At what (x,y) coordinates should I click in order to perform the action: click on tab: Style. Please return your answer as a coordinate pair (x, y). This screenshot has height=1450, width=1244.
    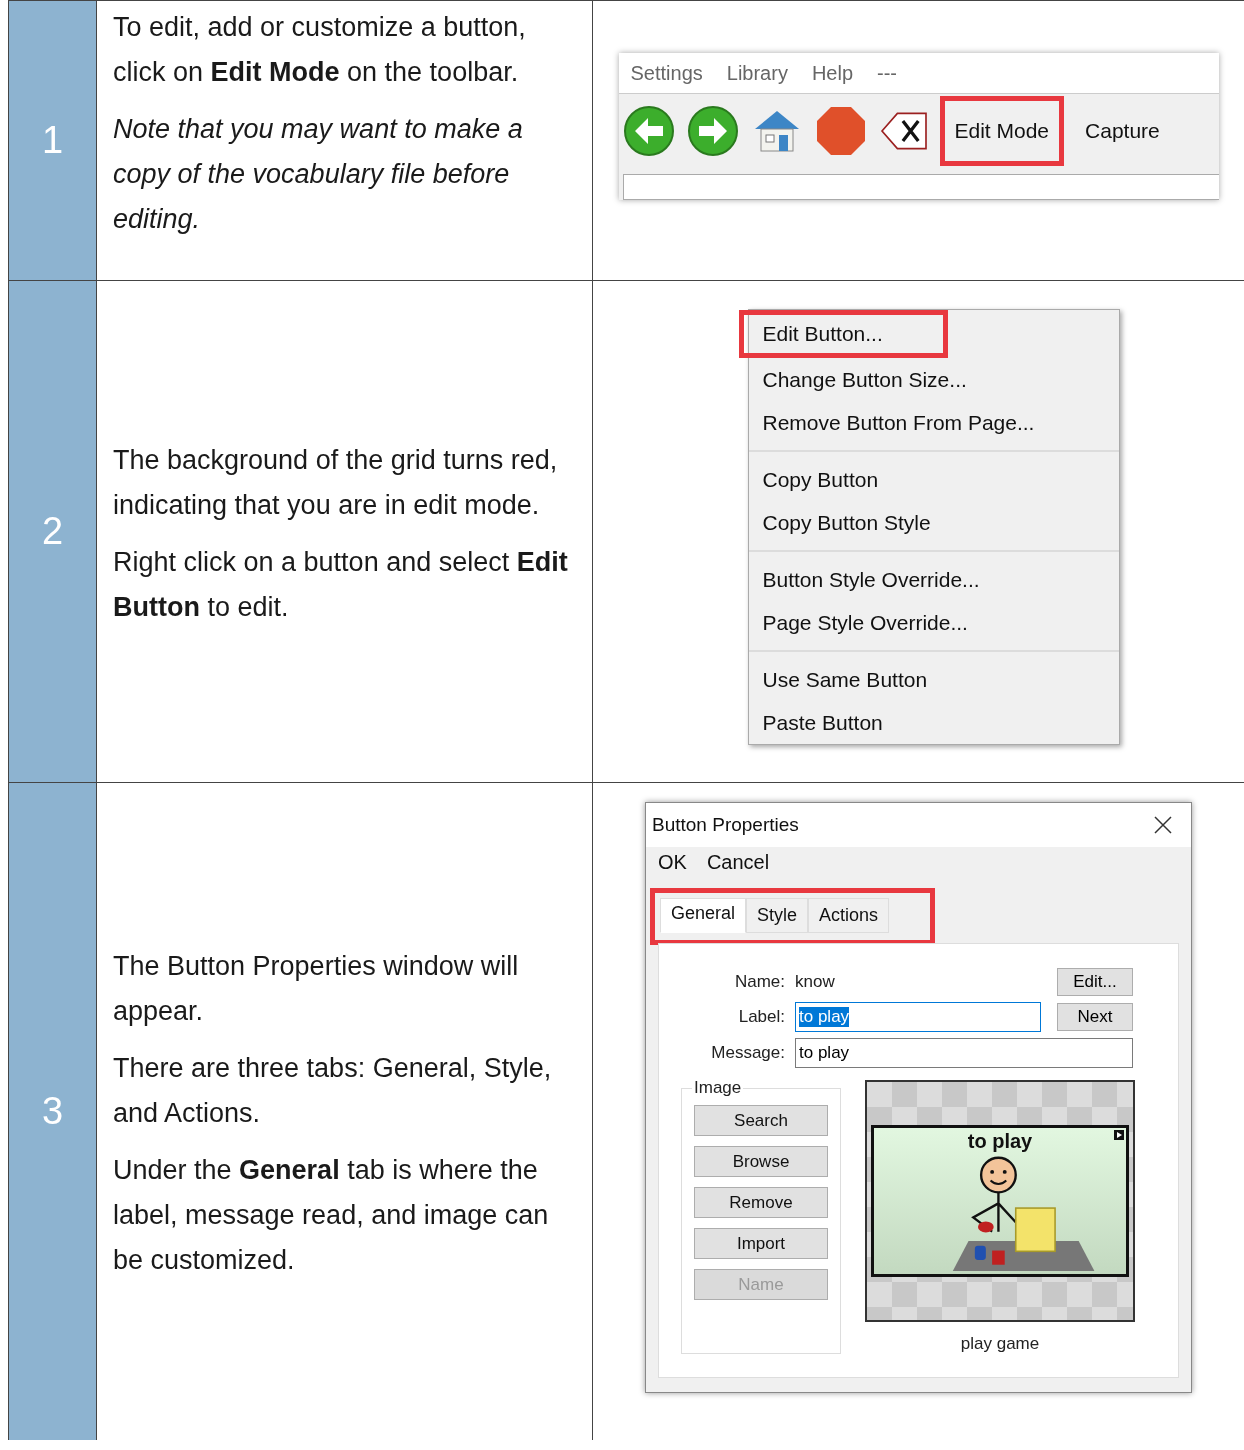
    Looking at the image, I should click on (777, 915).